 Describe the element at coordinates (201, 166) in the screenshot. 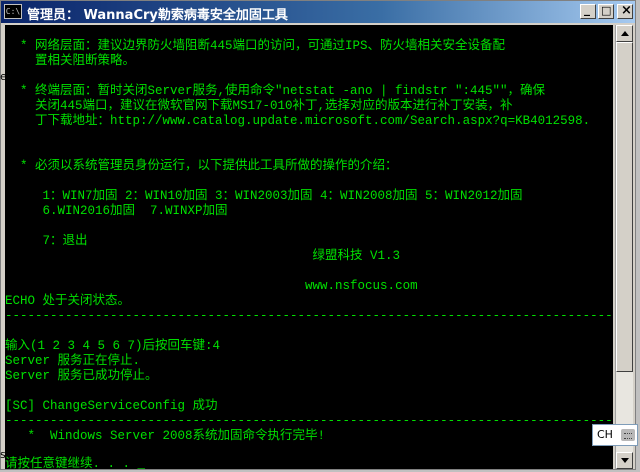

I see `console-line: * 必须以系统管理员身份运行，以下提供此工具所做的操作的介绍：` at that location.